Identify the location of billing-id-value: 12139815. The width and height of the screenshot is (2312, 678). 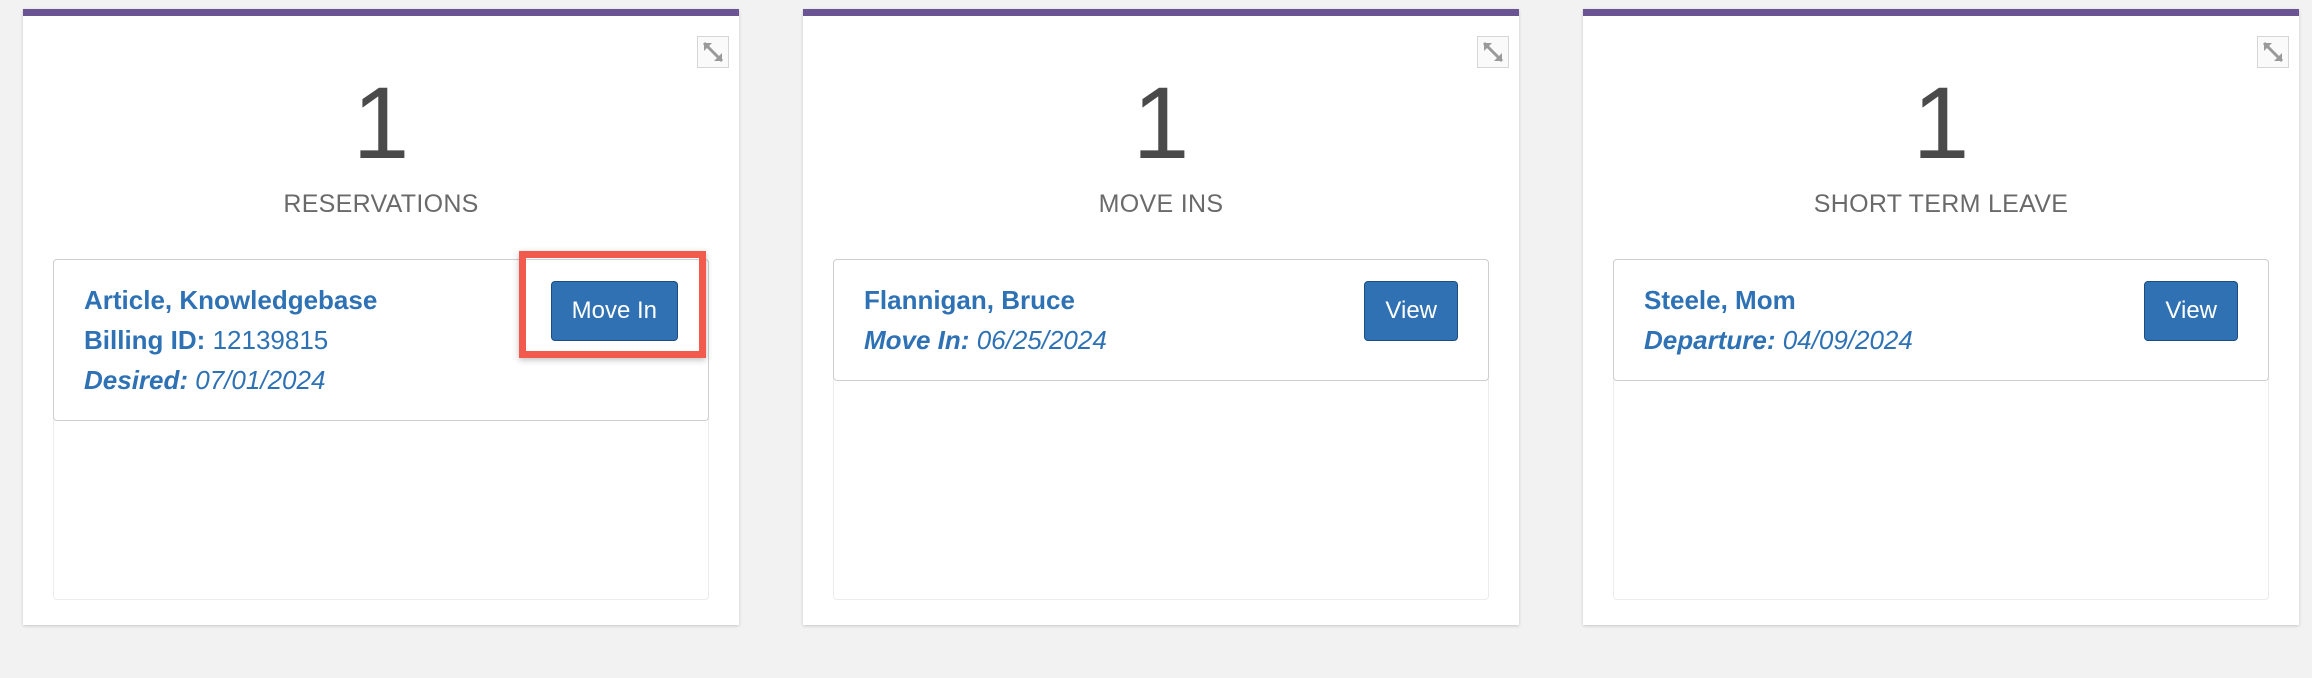
(270, 340).